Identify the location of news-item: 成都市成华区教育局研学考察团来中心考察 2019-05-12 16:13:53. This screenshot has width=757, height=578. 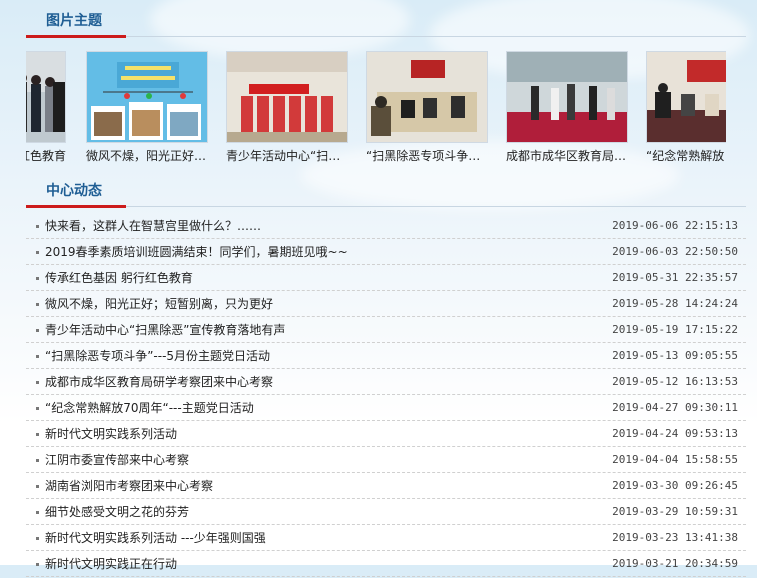
(386, 382).